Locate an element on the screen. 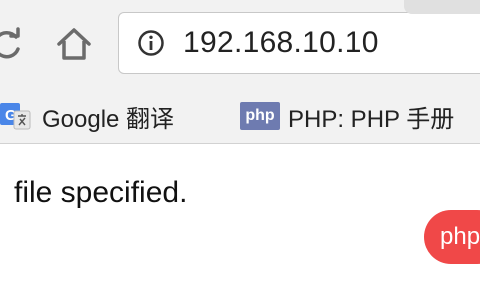 This screenshot has width=480, height=300. home-button is located at coordinates (74, 44).